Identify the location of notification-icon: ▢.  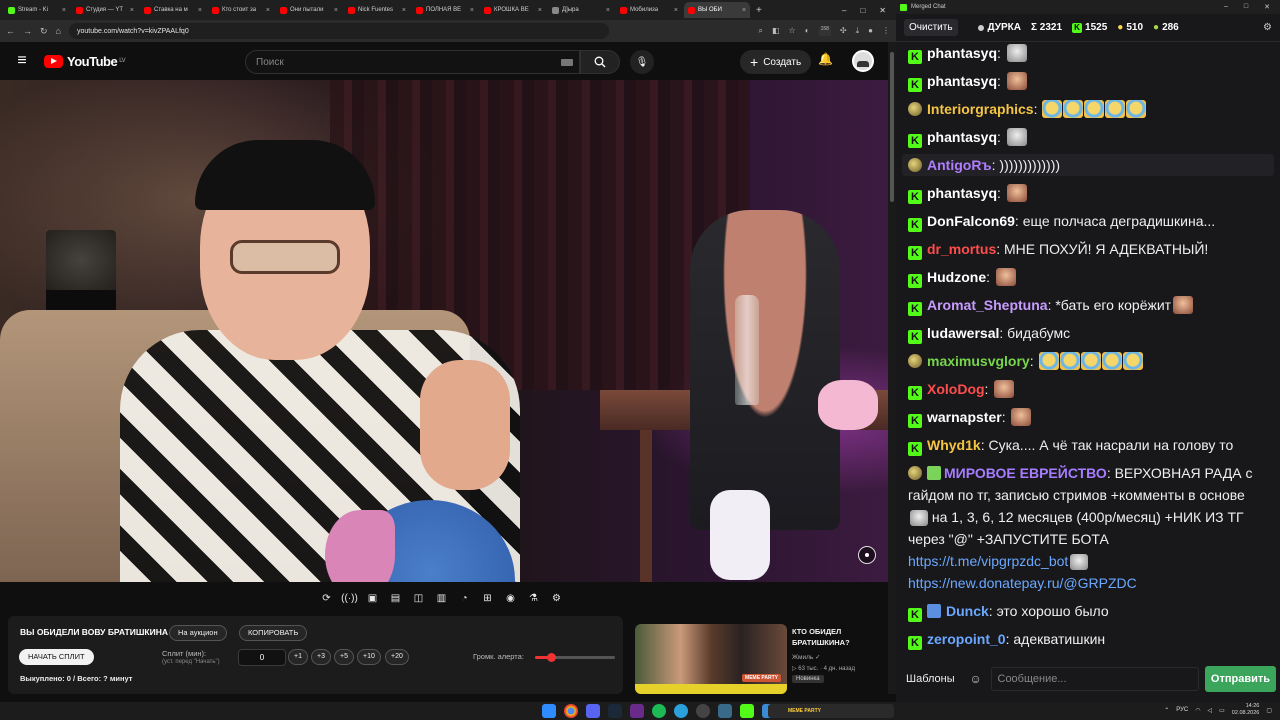
(1269, 710).